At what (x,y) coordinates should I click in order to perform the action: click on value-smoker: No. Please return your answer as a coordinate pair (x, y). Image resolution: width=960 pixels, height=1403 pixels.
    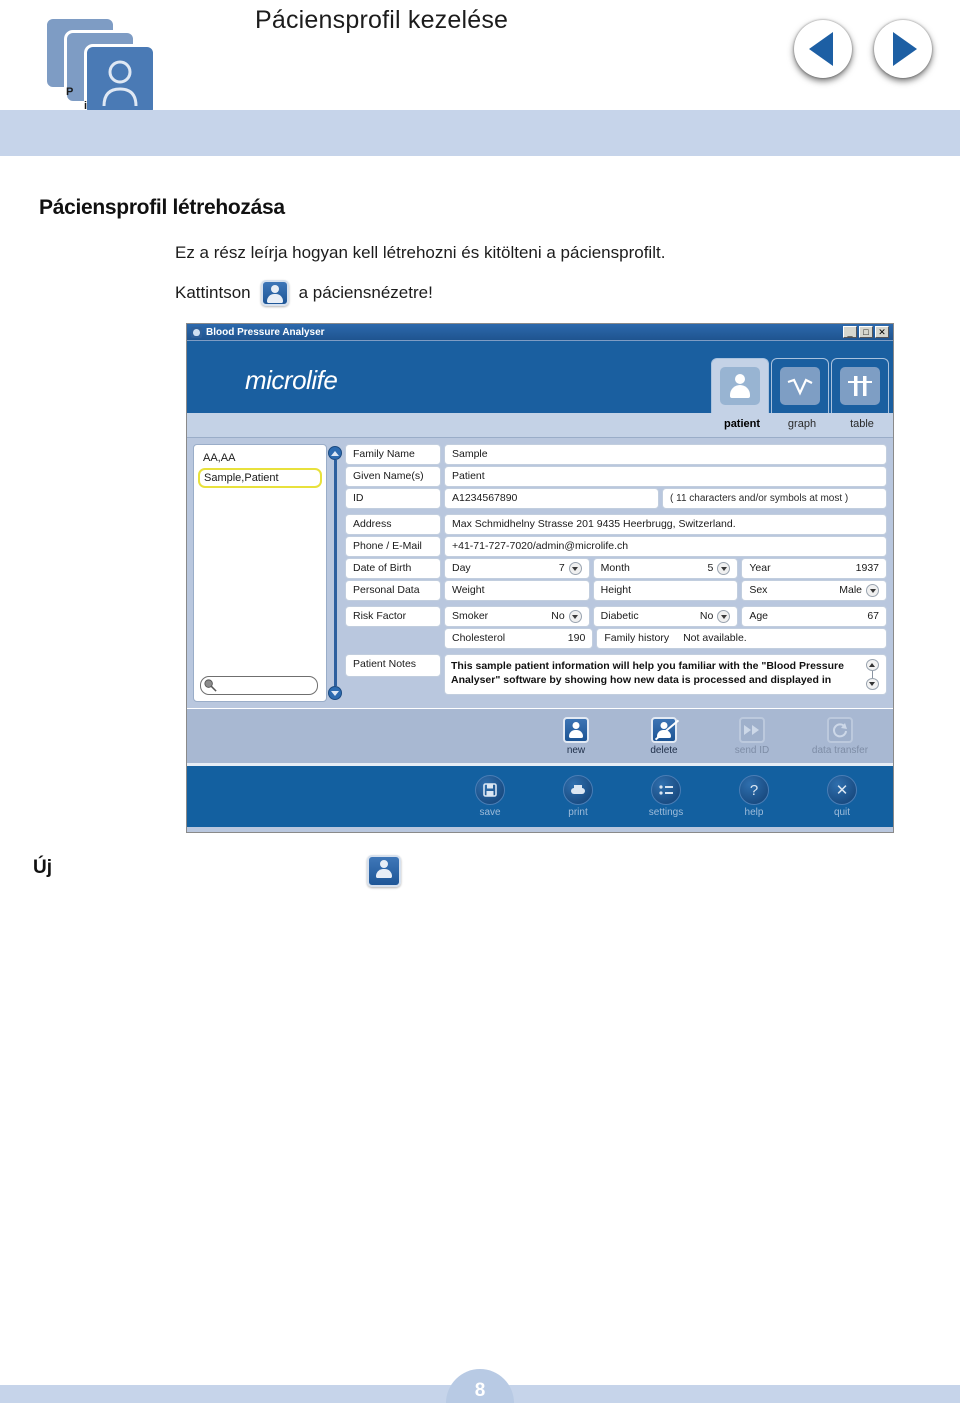
    Looking at the image, I should click on (558, 616).